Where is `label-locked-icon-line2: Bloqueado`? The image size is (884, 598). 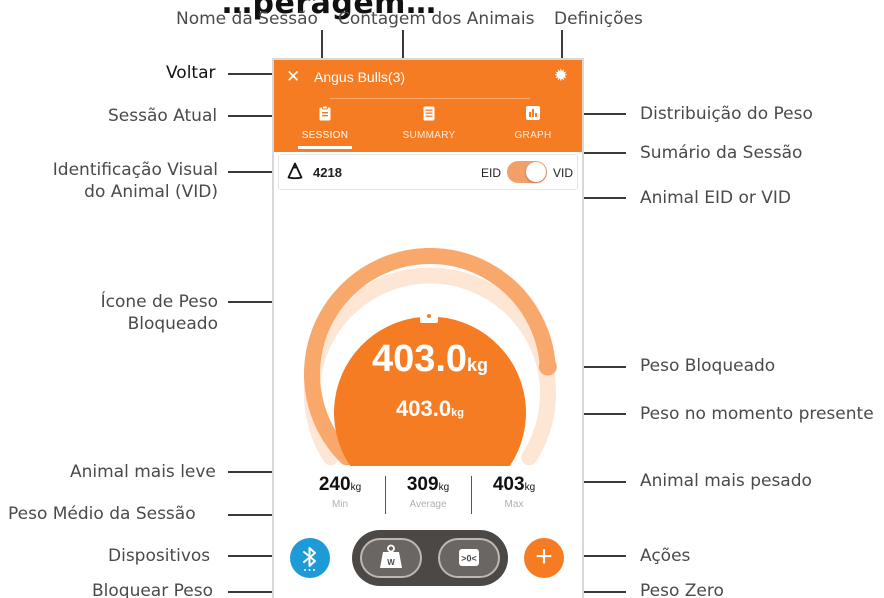 label-locked-icon-line2: Bloqueado is located at coordinates (172, 324).